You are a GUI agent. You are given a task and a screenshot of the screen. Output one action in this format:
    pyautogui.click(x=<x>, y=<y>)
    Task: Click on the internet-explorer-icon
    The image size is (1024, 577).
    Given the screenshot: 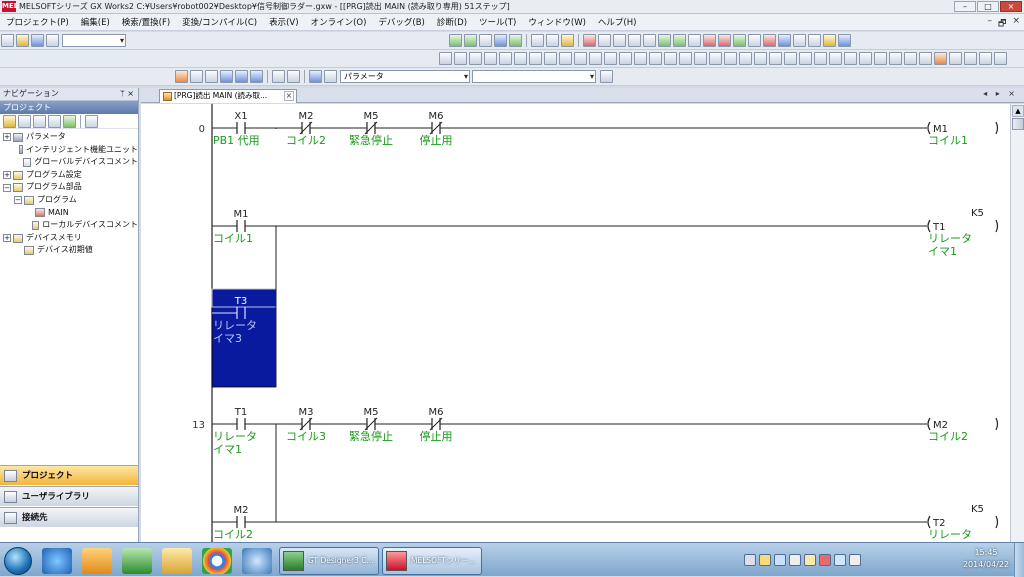 What is the action you would take?
    pyautogui.click(x=57, y=561)
    